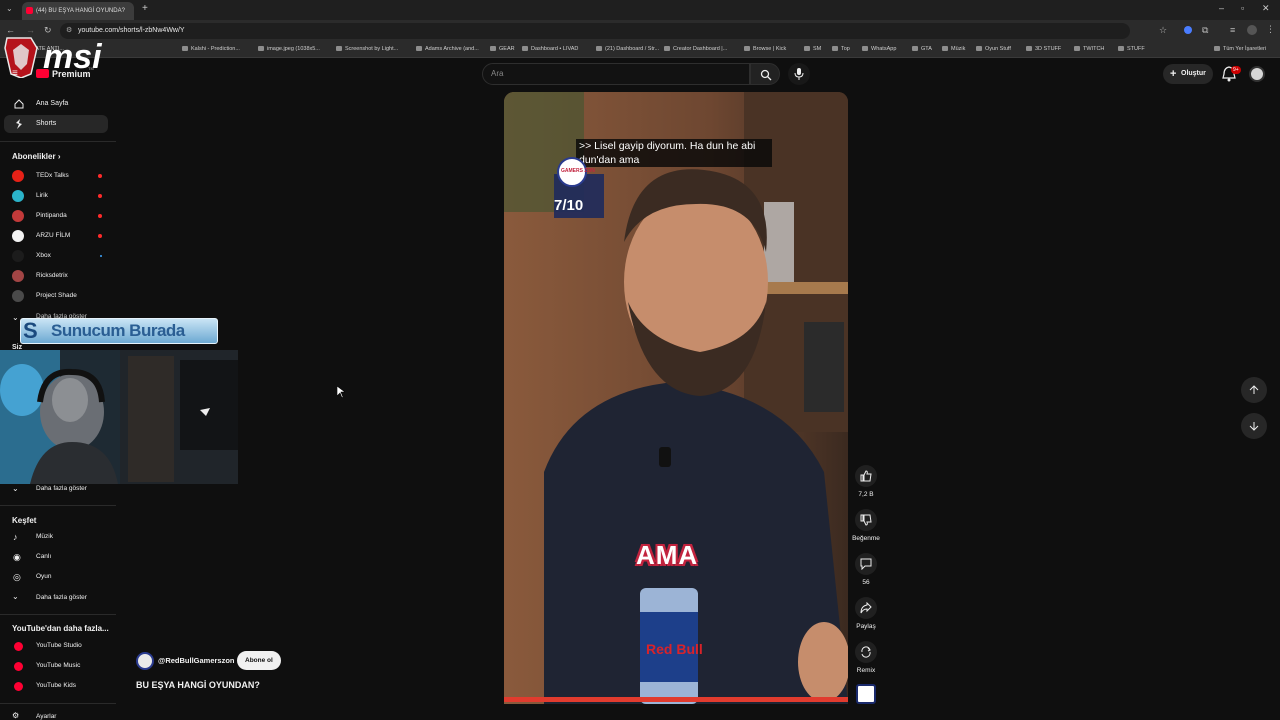 Image resolution: width=1280 pixels, height=720 pixels. What do you see at coordinates (812, 49) in the screenshot?
I see `bookmark-item: SM` at bounding box center [812, 49].